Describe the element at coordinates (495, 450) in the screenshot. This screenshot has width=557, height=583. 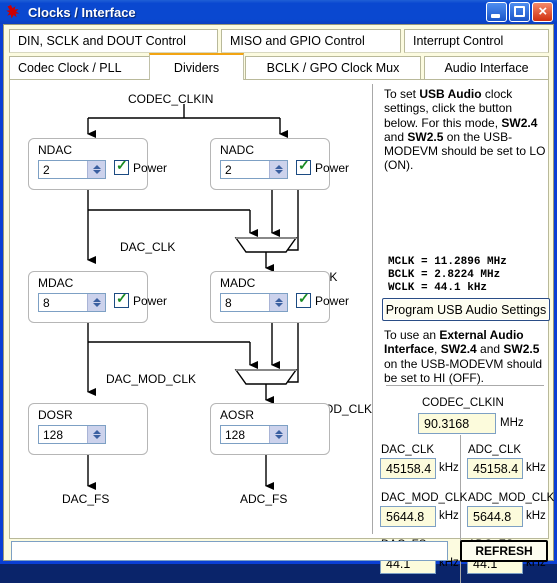
I see `label-adc-clk-readout: ADC_CLK` at that location.